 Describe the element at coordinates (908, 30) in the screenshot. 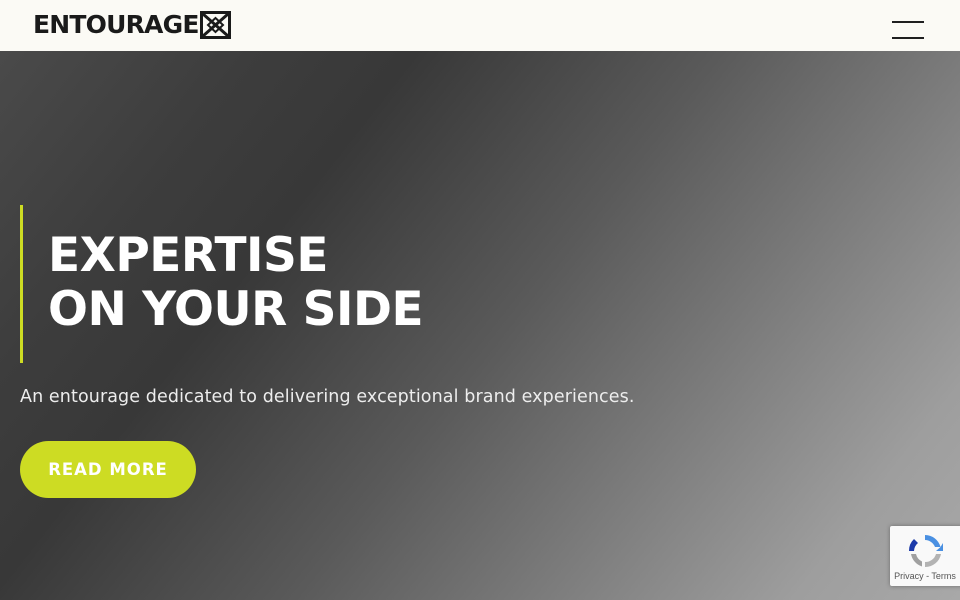

I see `hamburger-menu-icon` at that location.